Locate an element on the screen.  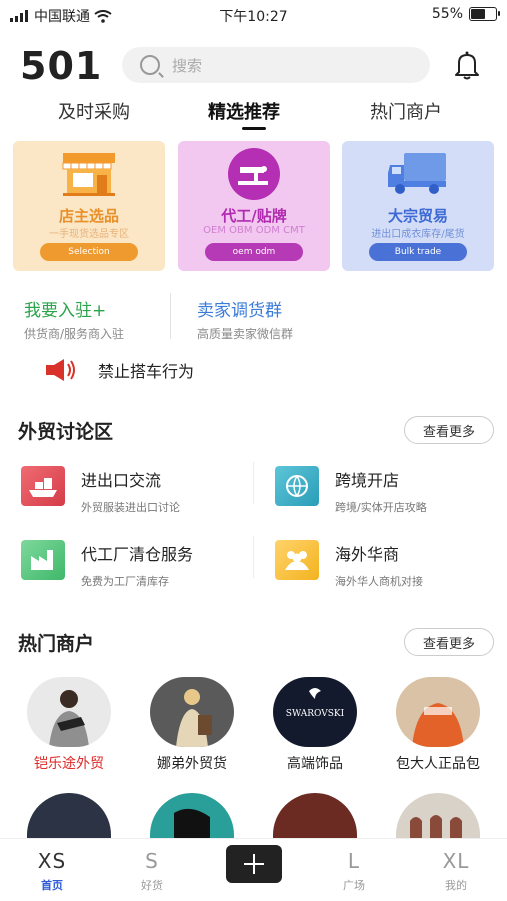
forum-item-subtitle: 跨境/实体开店攻略 is located at coordinates (381, 507).